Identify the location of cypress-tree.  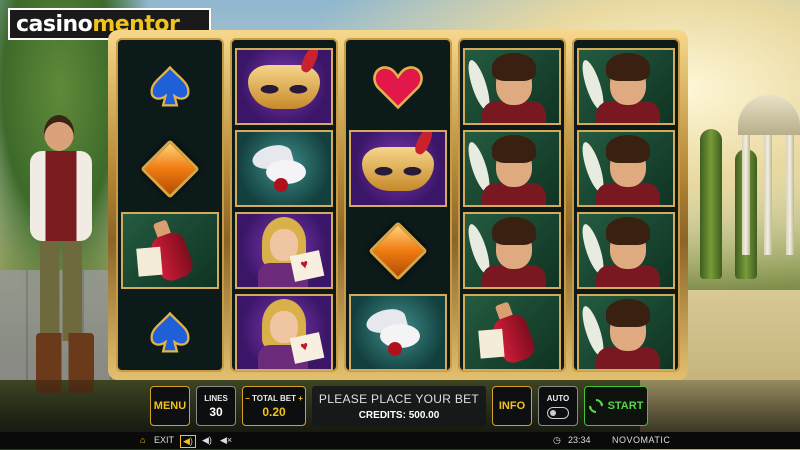
(711, 204).